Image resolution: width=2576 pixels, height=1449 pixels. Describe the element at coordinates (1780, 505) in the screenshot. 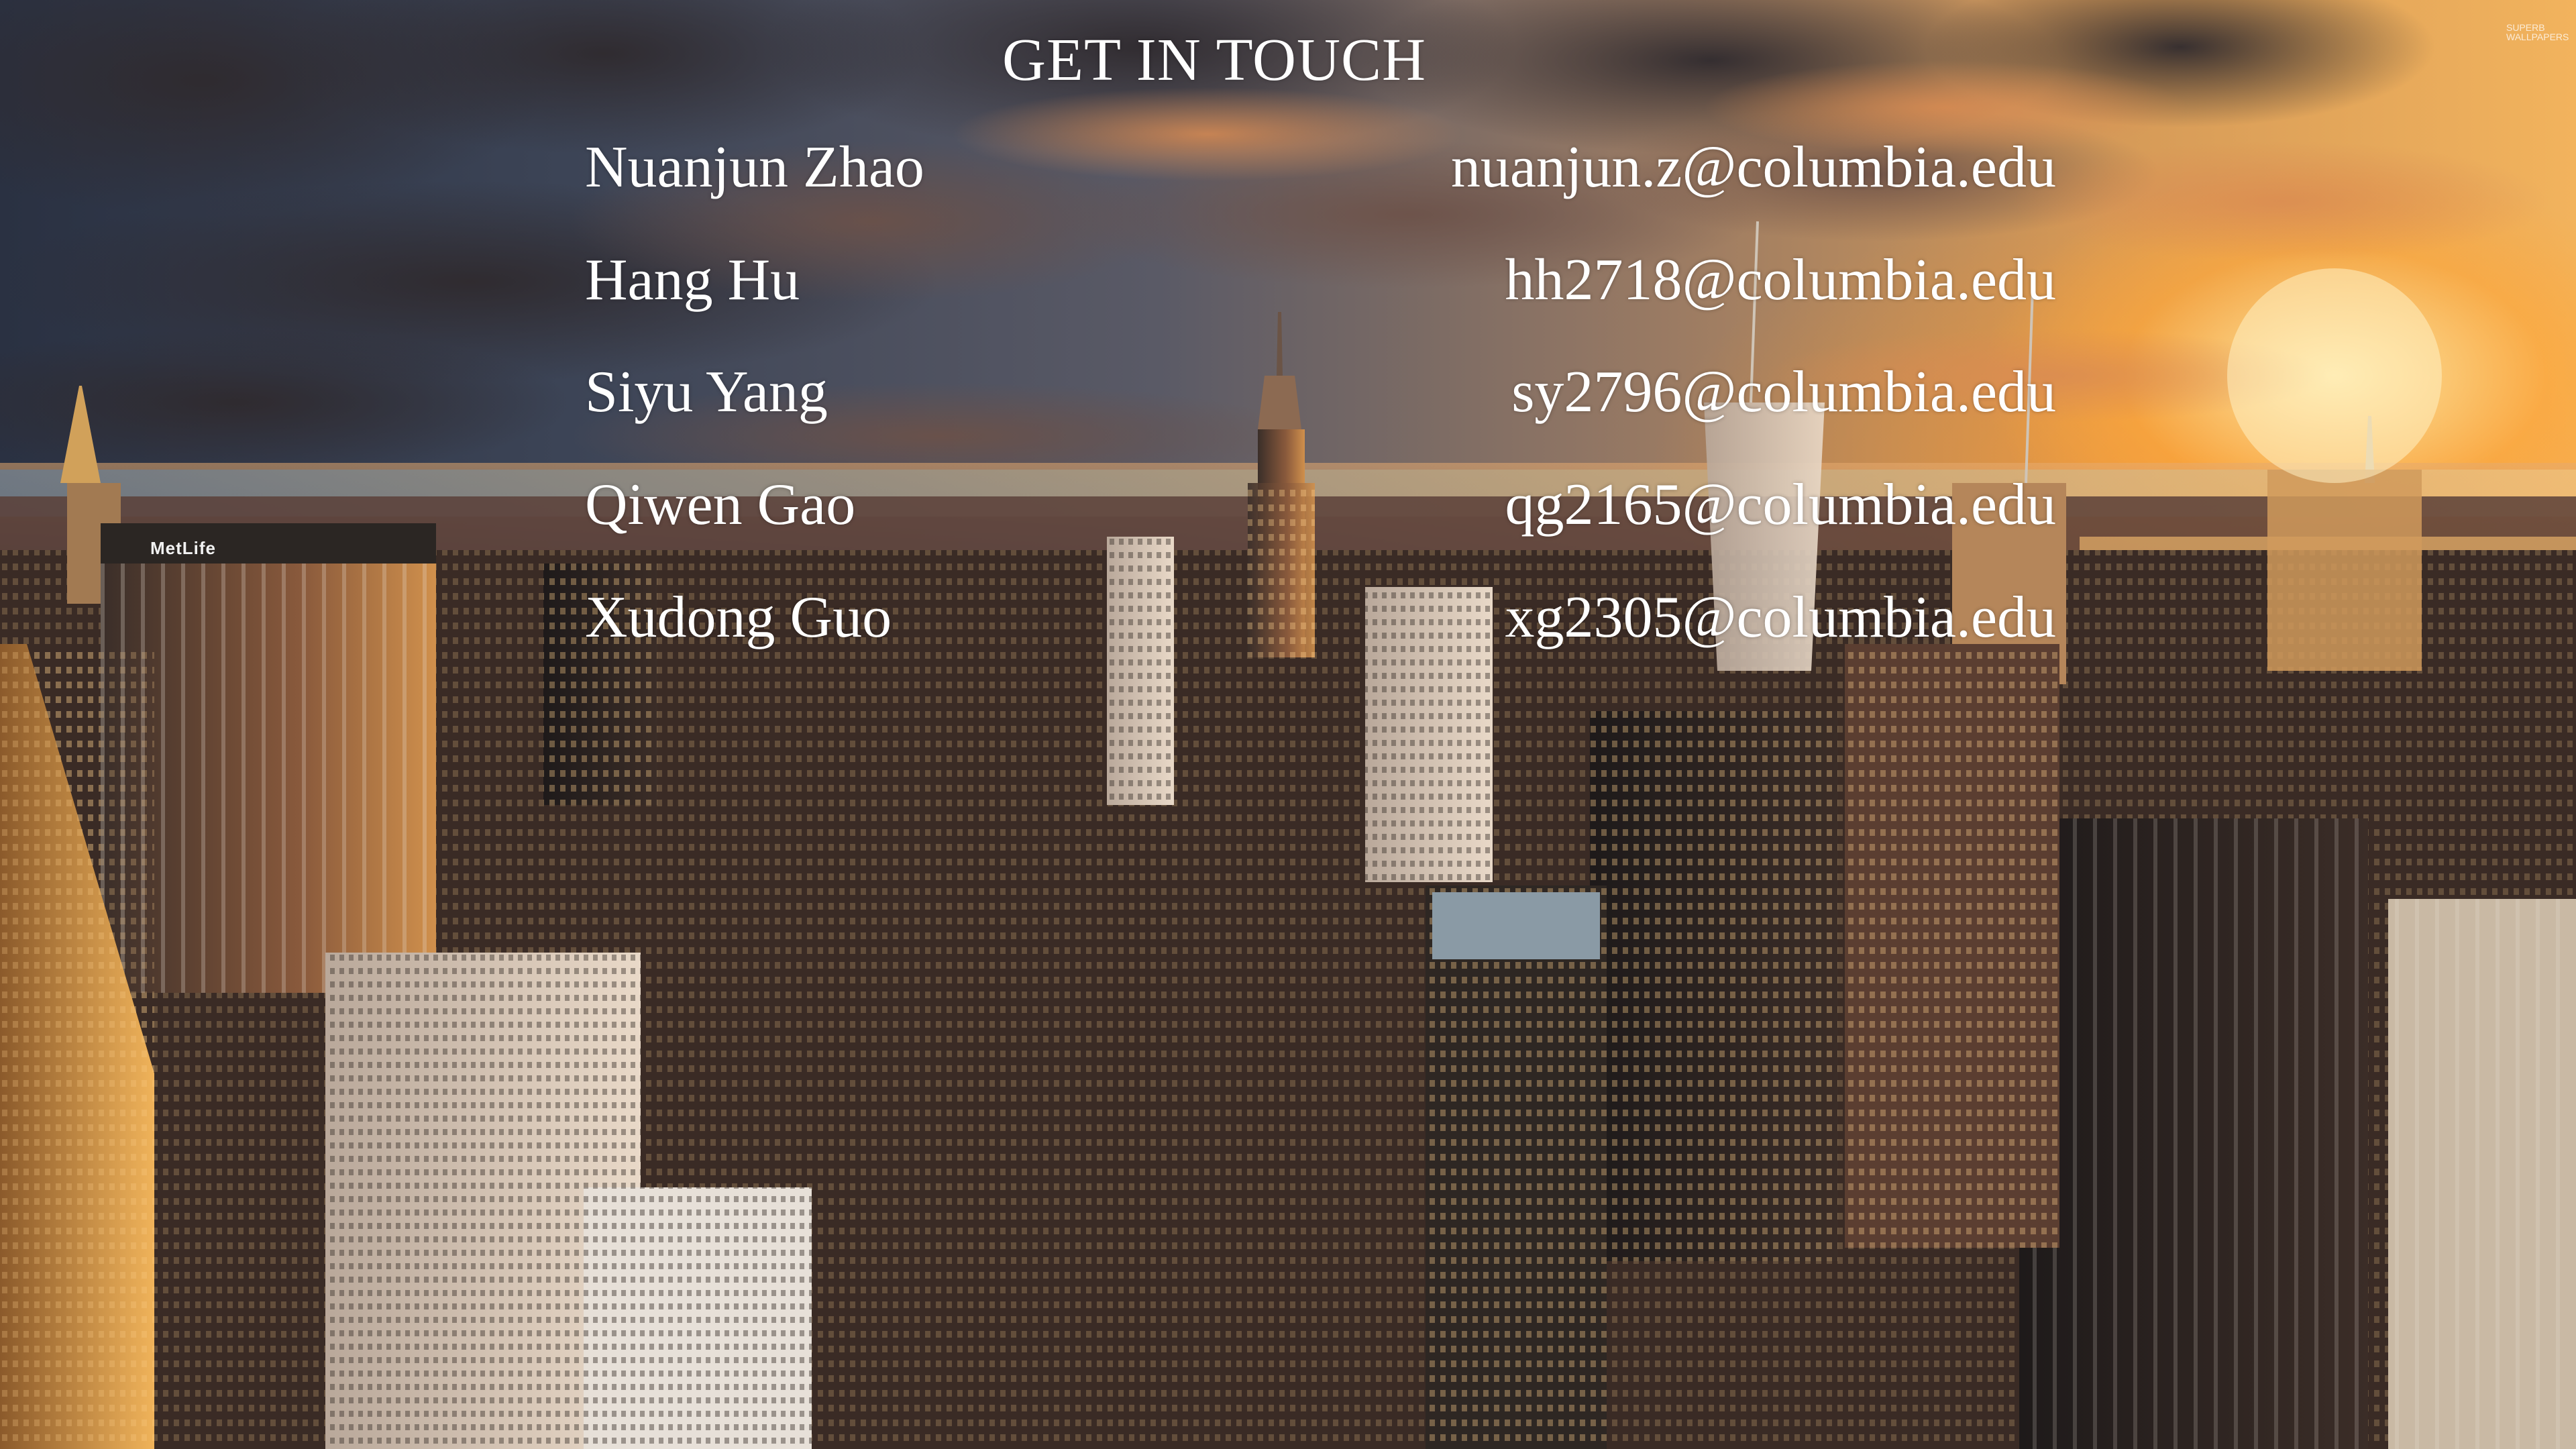

I see `contact-email: qg2165@columbia.edu` at that location.